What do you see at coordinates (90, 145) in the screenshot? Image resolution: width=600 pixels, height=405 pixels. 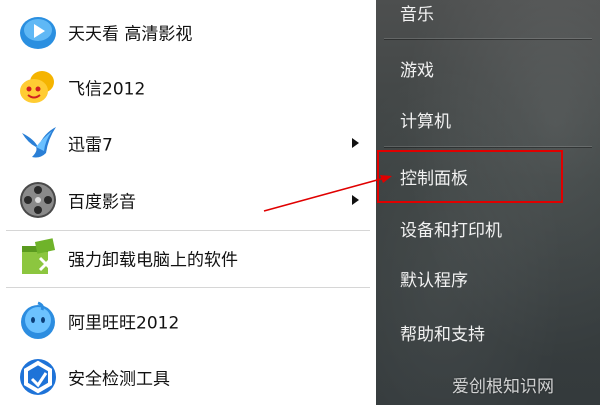 I see `program-label: 迅雷7` at bounding box center [90, 145].